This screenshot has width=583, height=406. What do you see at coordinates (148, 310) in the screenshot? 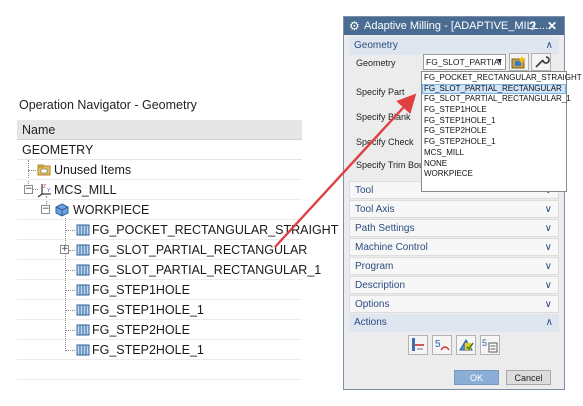
I see `tree-label: FG_STEP1HOLE_1` at bounding box center [148, 310].